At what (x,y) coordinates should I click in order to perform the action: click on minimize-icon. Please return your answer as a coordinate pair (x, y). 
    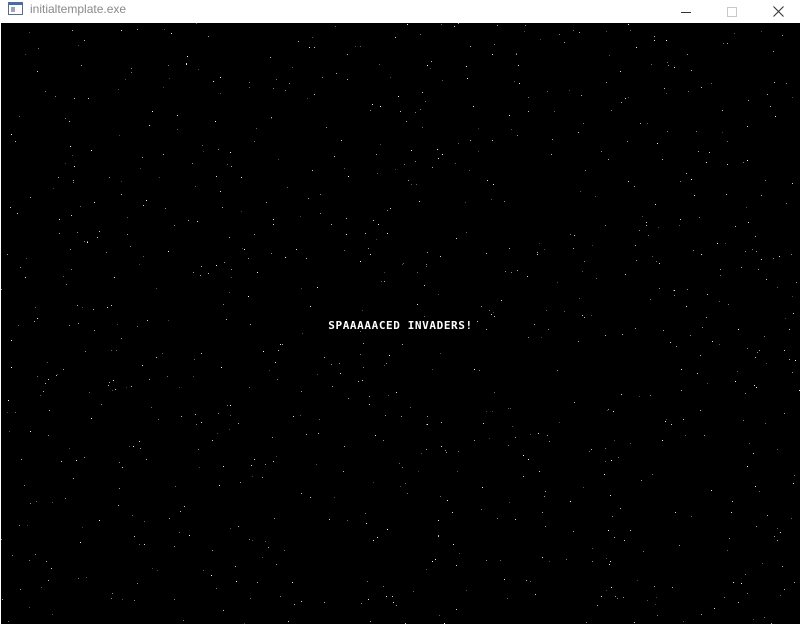
    Looking at the image, I should click on (686, 12).